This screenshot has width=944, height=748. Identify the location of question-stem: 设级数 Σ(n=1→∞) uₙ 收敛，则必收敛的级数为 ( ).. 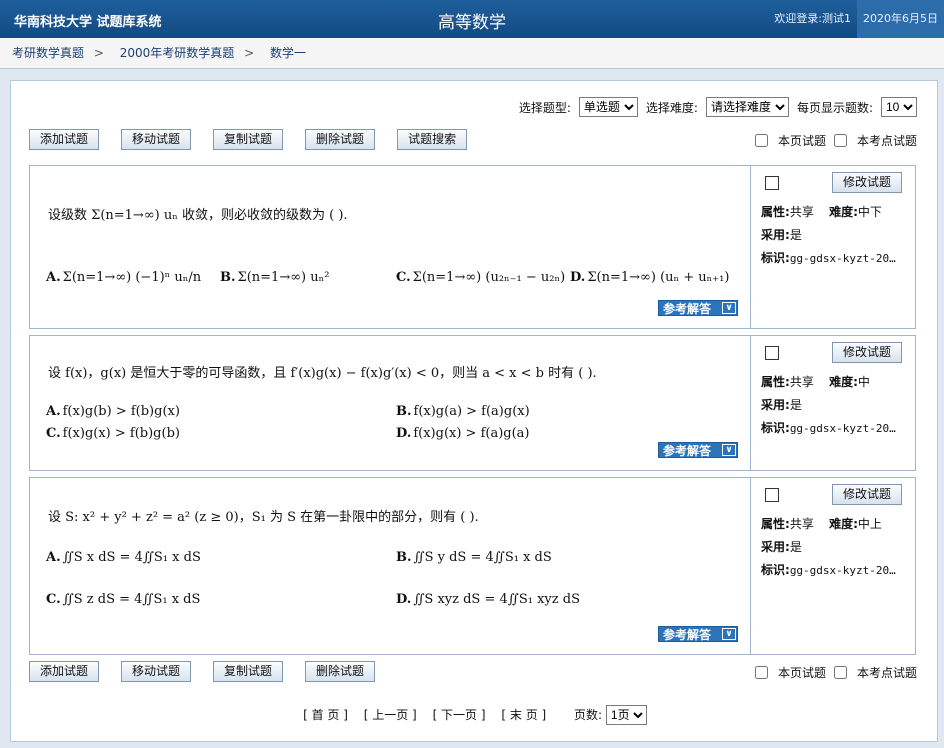
(198, 215).